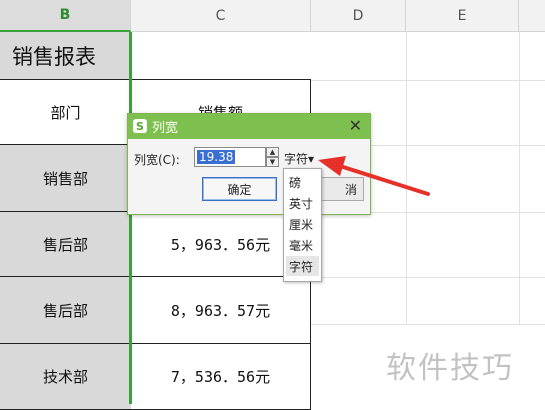  Describe the element at coordinates (450, 368) in the screenshot. I see `watermark: 软件技巧` at that location.